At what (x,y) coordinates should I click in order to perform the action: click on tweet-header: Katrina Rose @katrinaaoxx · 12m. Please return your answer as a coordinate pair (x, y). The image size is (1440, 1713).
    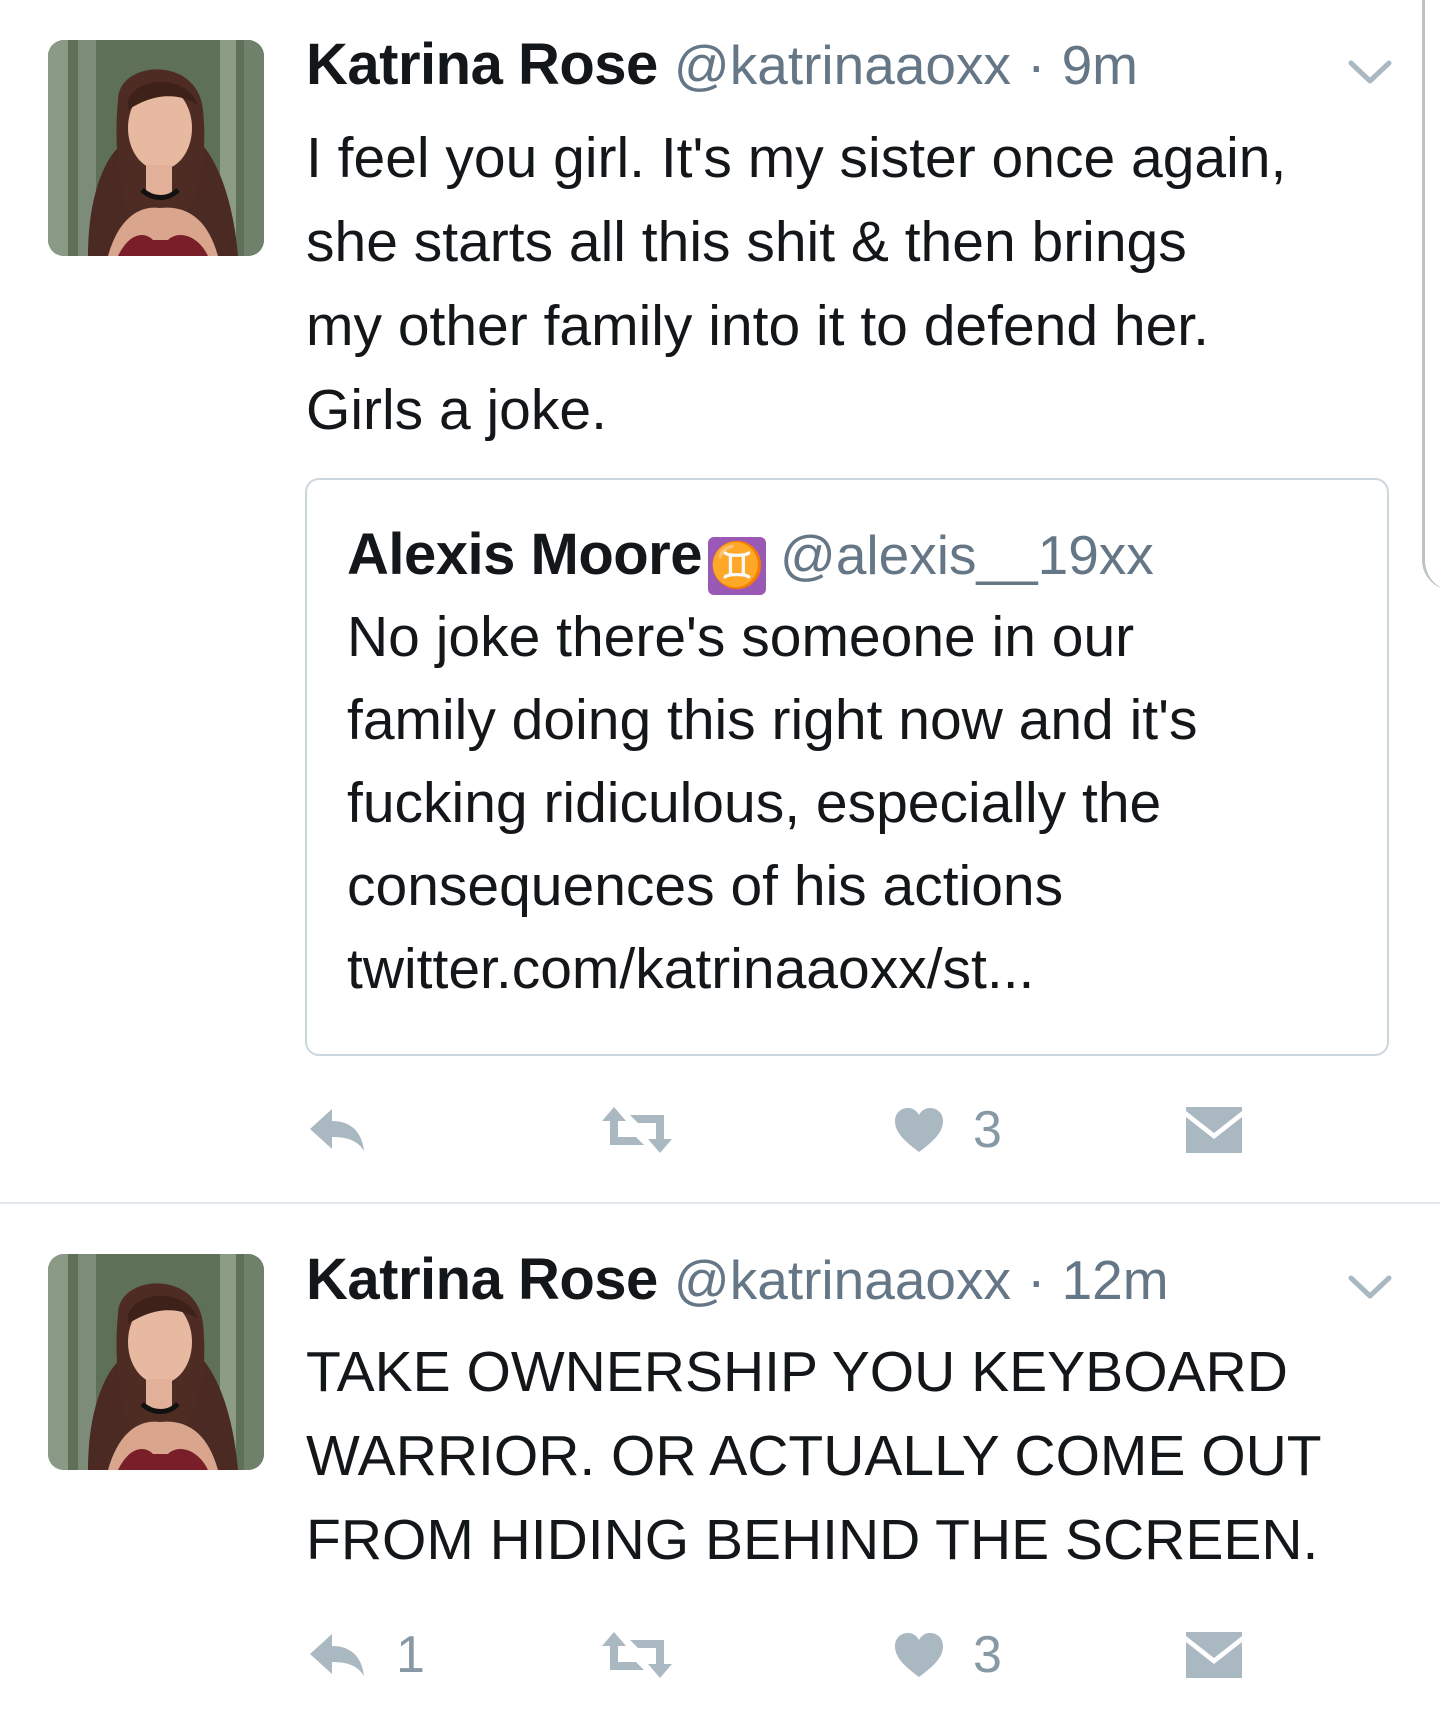
    Looking at the image, I should click on (737, 1280).